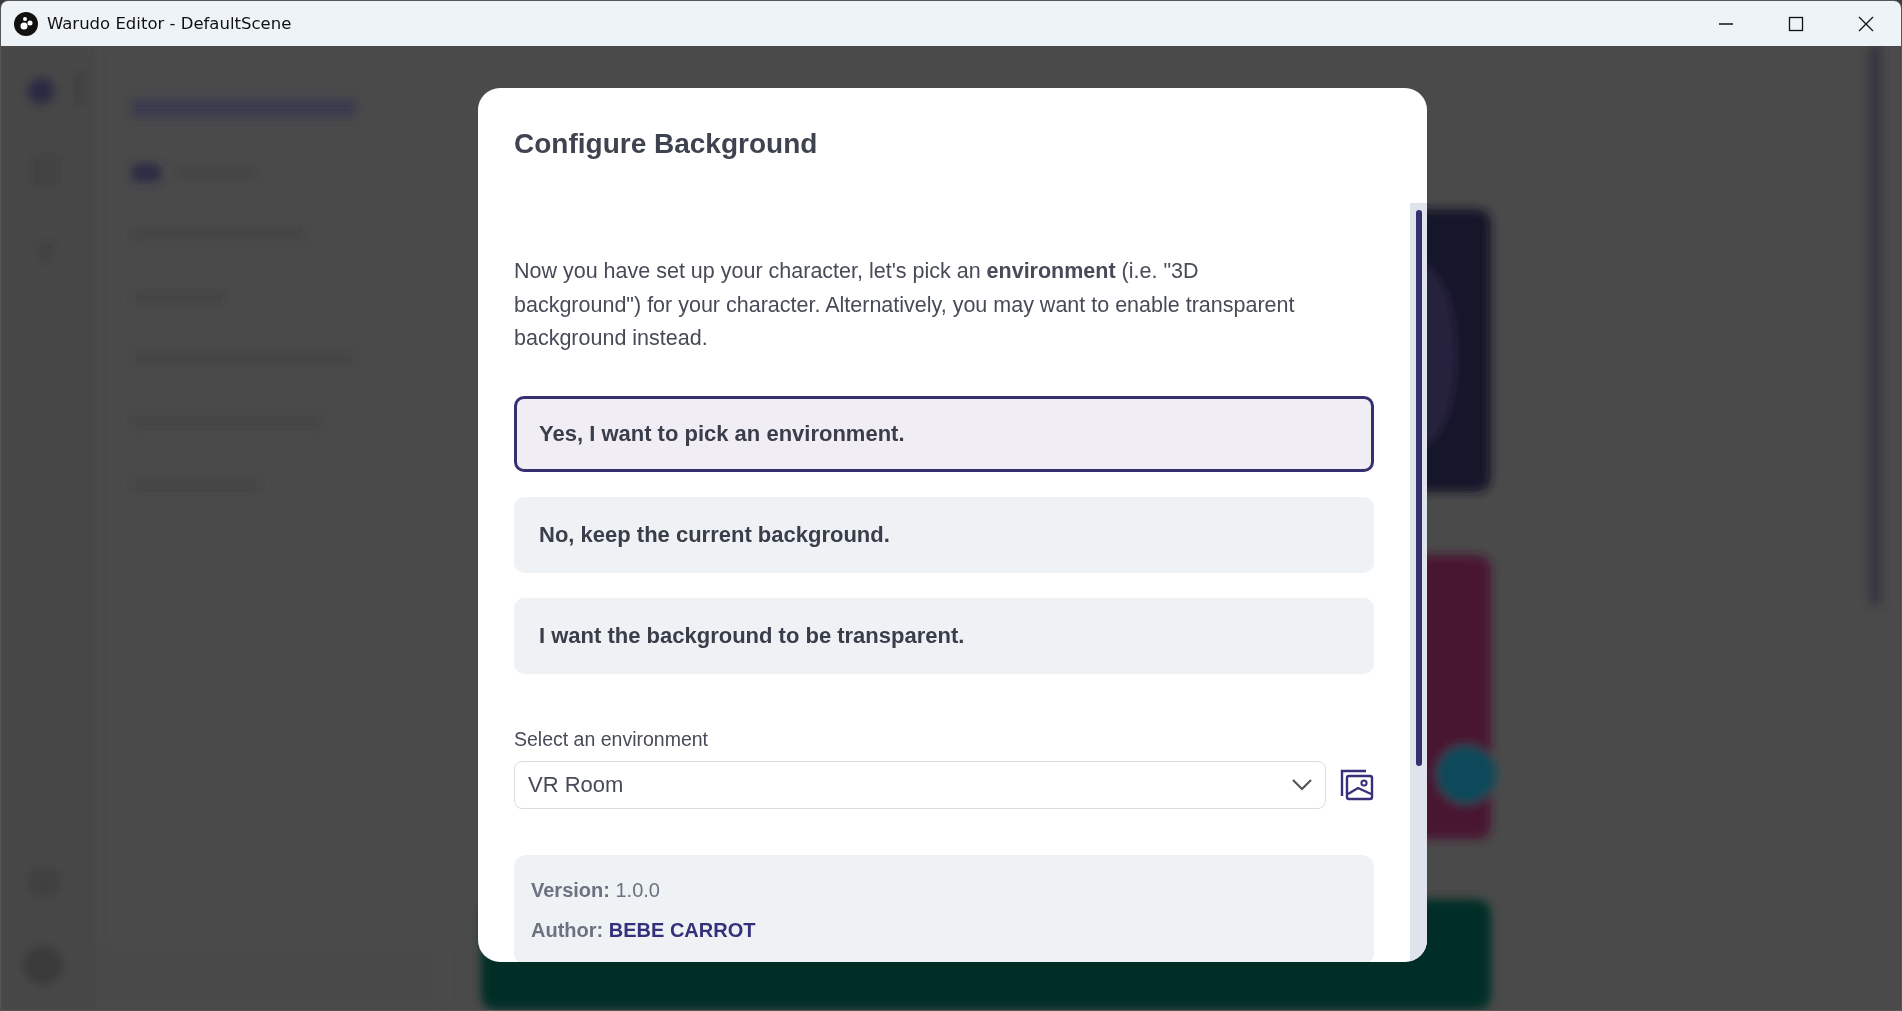 The width and height of the screenshot is (1902, 1011). What do you see at coordinates (26, 23) in the screenshot?
I see `app-logo-icon` at bounding box center [26, 23].